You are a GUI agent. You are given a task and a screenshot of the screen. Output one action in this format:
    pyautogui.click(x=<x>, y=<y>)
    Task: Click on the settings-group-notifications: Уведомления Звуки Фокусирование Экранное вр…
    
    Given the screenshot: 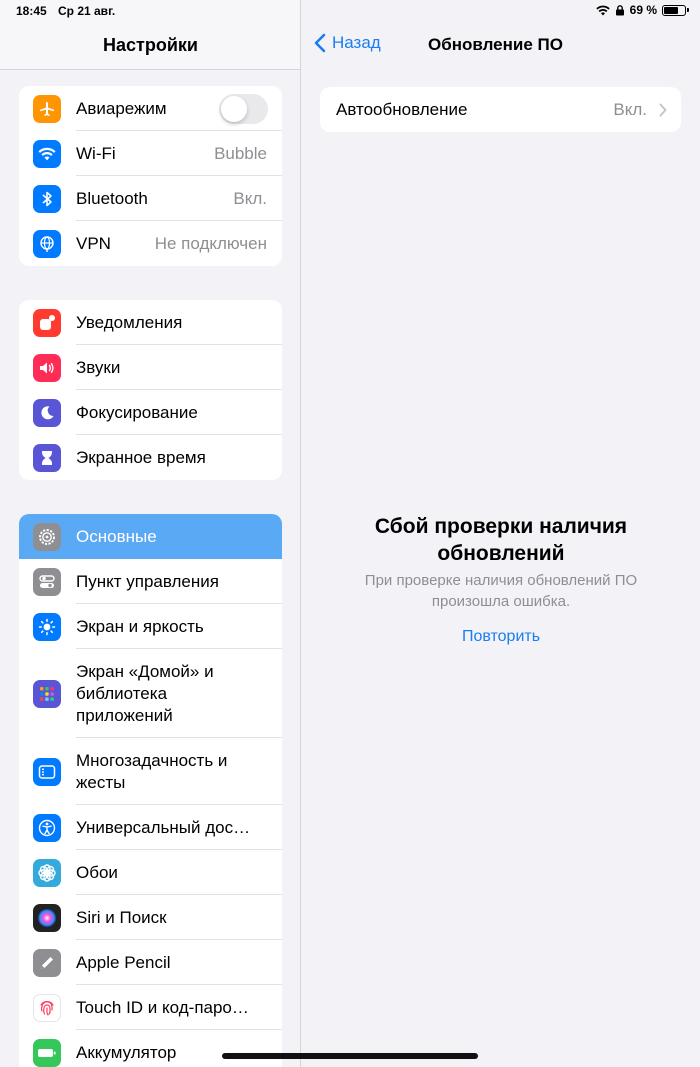 What is the action you would take?
    pyautogui.click(x=150, y=390)
    